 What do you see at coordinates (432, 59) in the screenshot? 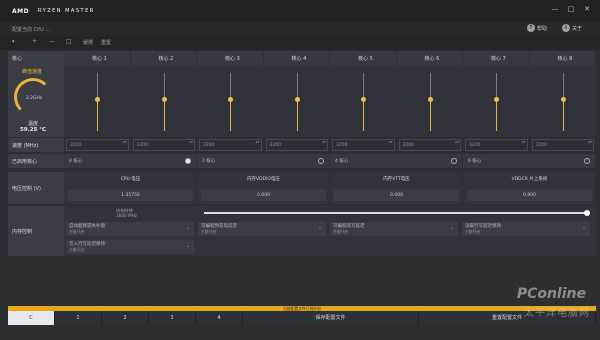
I see `core-name: 核心 6` at bounding box center [432, 59].